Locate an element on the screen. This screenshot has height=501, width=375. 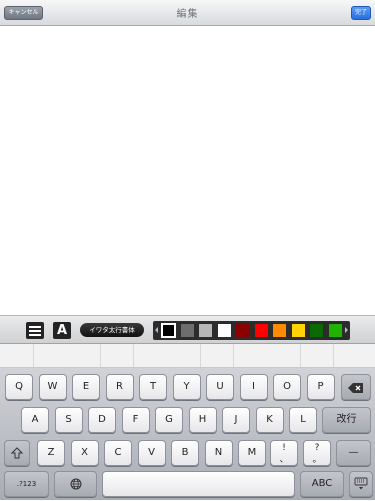
palette-scroll-left-icon is located at coordinates (156, 330).